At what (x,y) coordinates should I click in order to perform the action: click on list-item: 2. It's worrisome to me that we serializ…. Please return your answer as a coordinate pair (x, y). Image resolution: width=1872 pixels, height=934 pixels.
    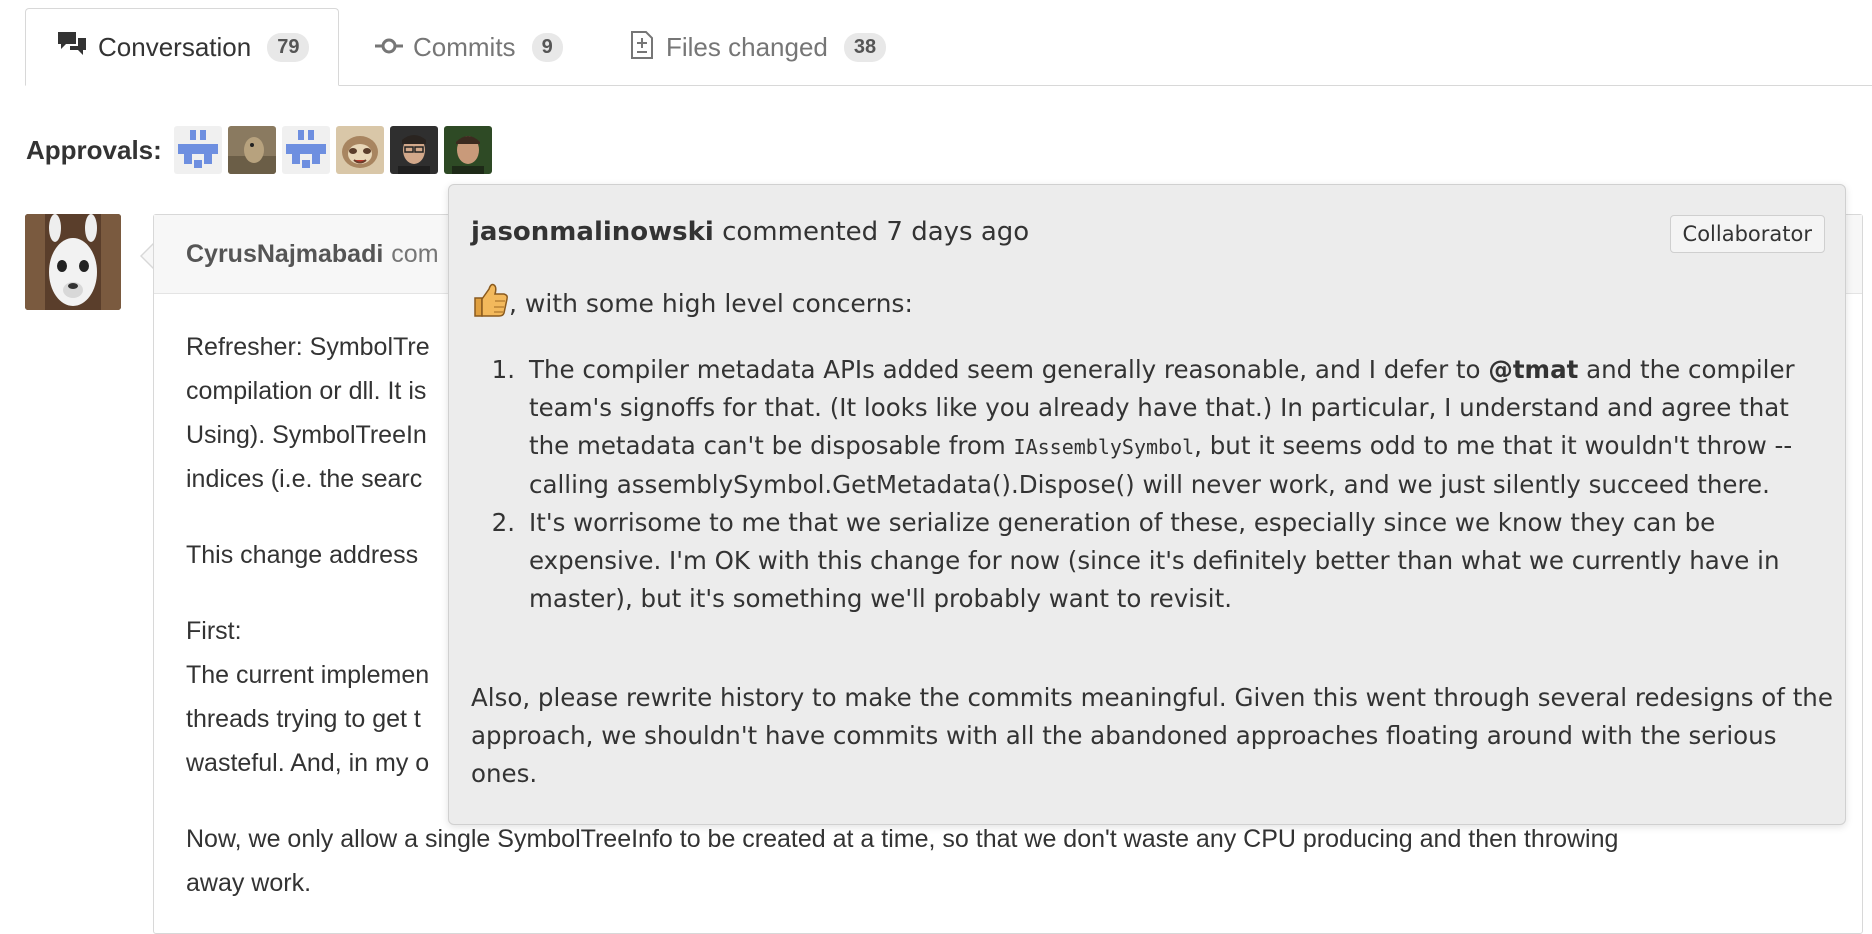
    Looking at the image, I should click on (1151, 561).